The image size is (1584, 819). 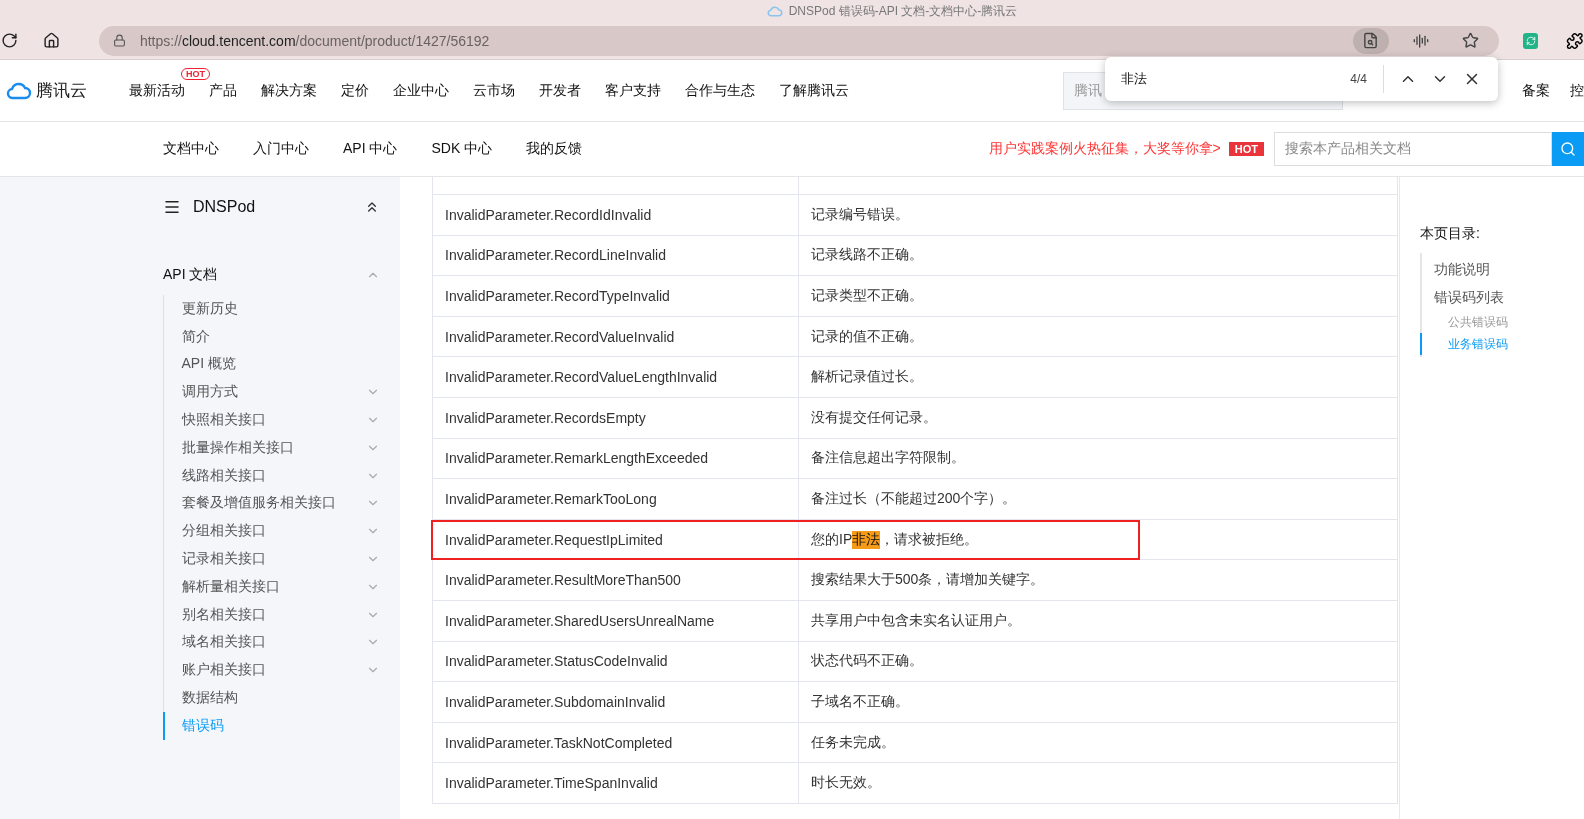 I want to click on table-cell: InvalidParameter.RecordValueInvalid, so click(x=616, y=336).